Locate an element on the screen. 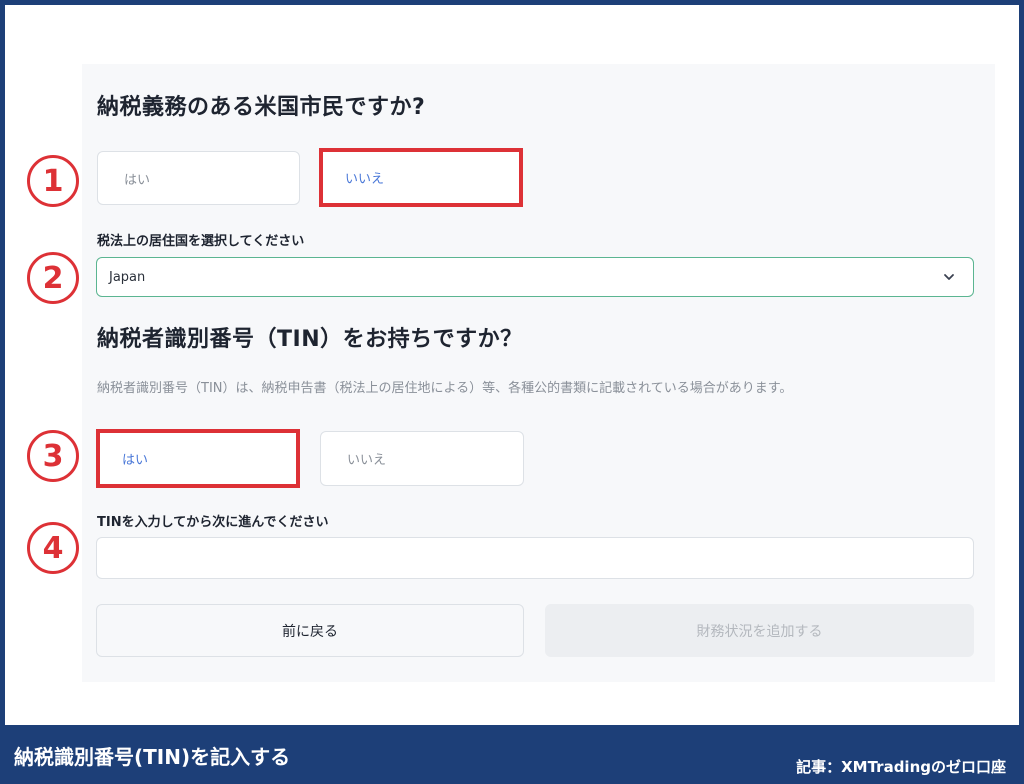  tin-input is located at coordinates (535, 558).